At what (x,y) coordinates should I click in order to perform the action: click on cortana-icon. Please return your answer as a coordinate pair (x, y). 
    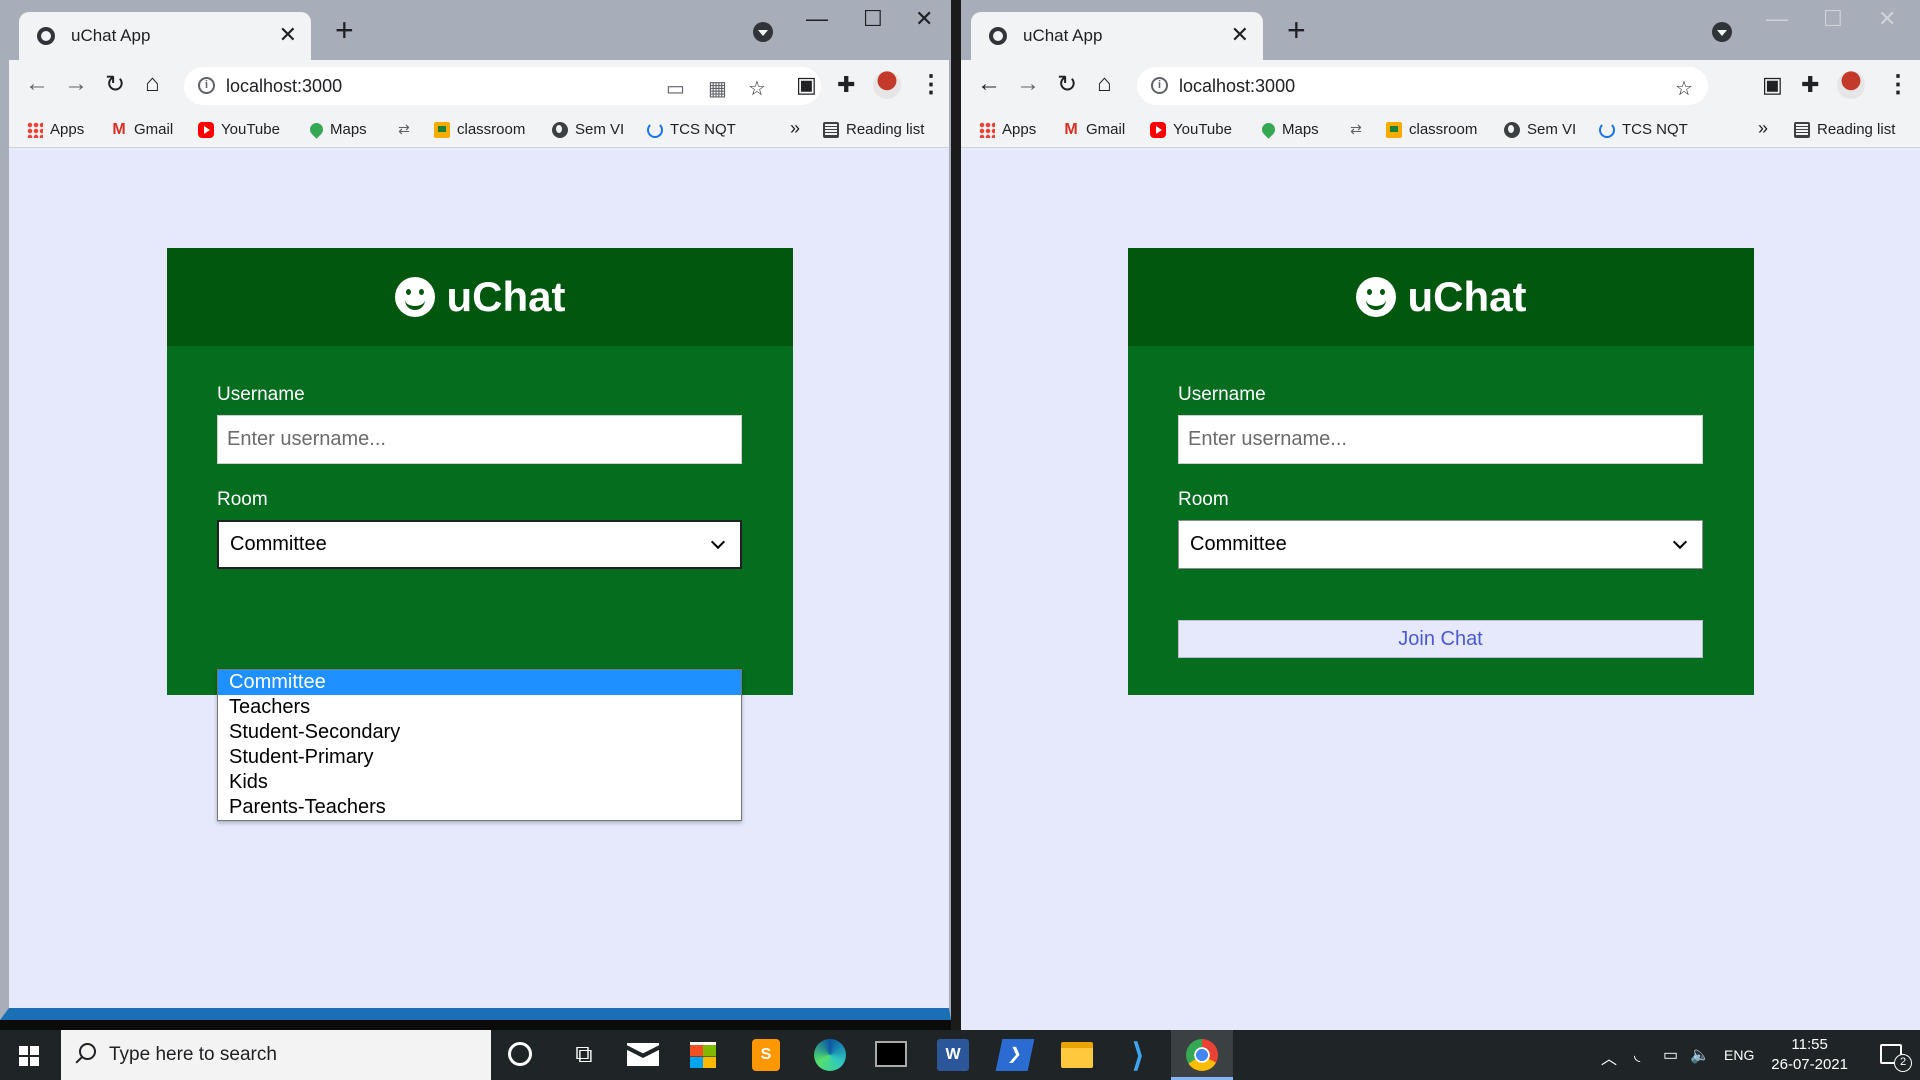
    Looking at the image, I should click on (520, 1054).